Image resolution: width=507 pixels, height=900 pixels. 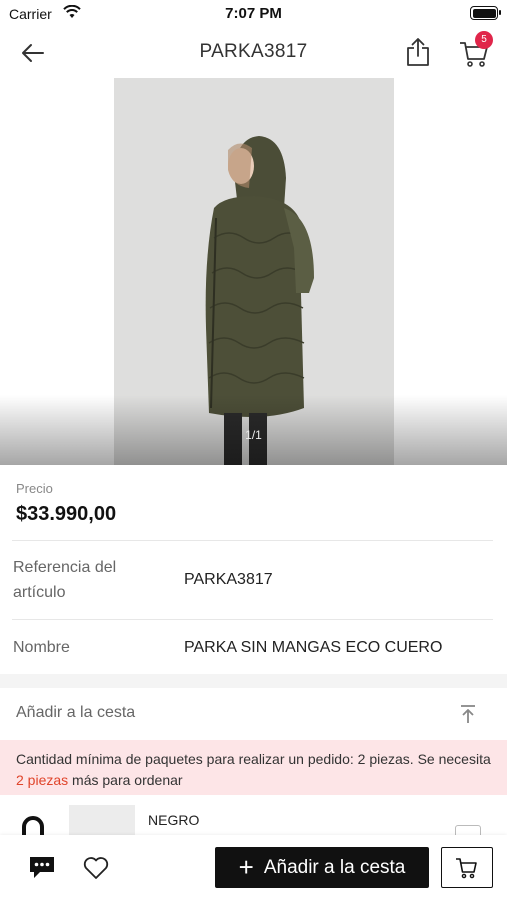 I want to click on chat-icon, so click(x=42, y=867).